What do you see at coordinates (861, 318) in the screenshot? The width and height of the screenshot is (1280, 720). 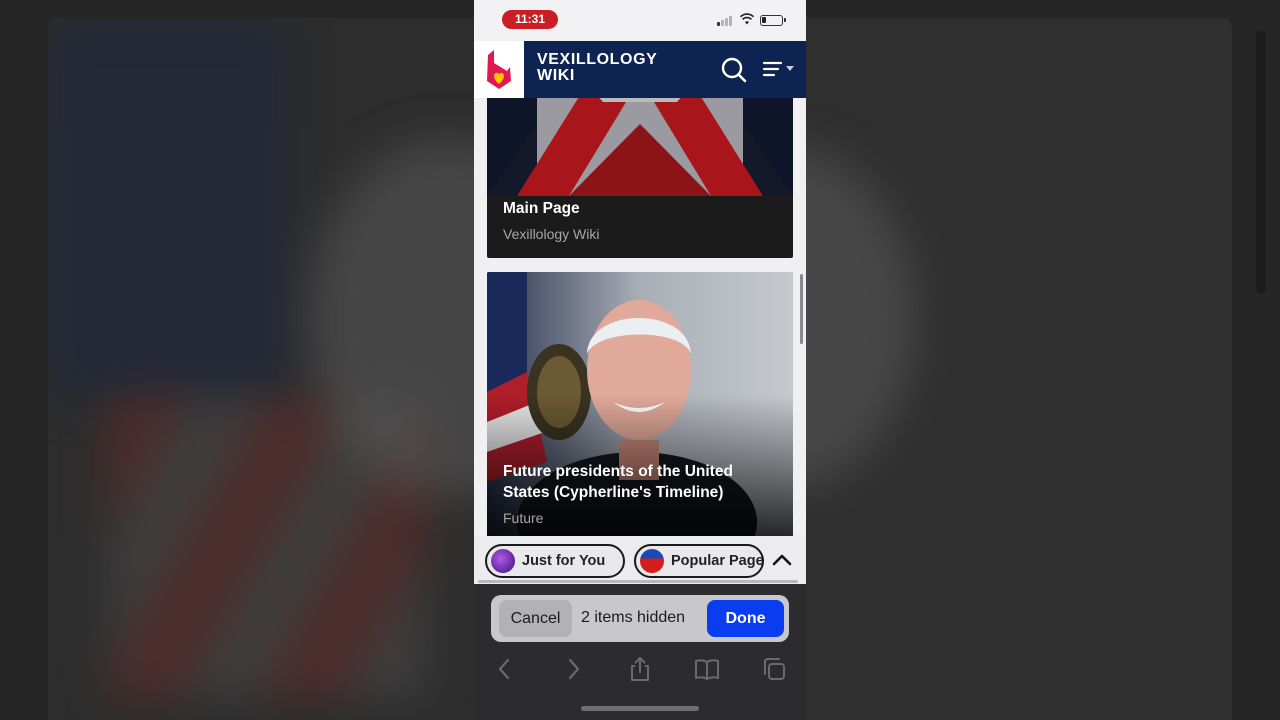 I see `background-portrait-blur-right` at bounding box center [861, 318].